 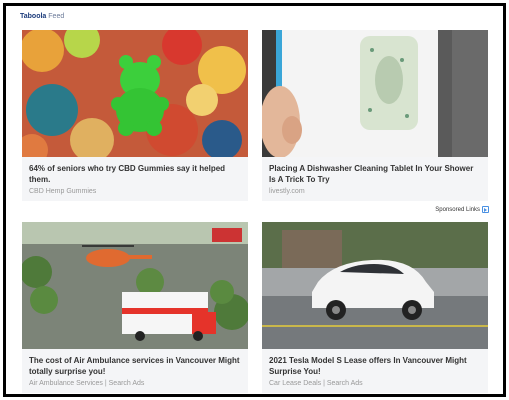 I want to click on taboola-feed-logo: Taboola Feed, so click(x=42, y=16).